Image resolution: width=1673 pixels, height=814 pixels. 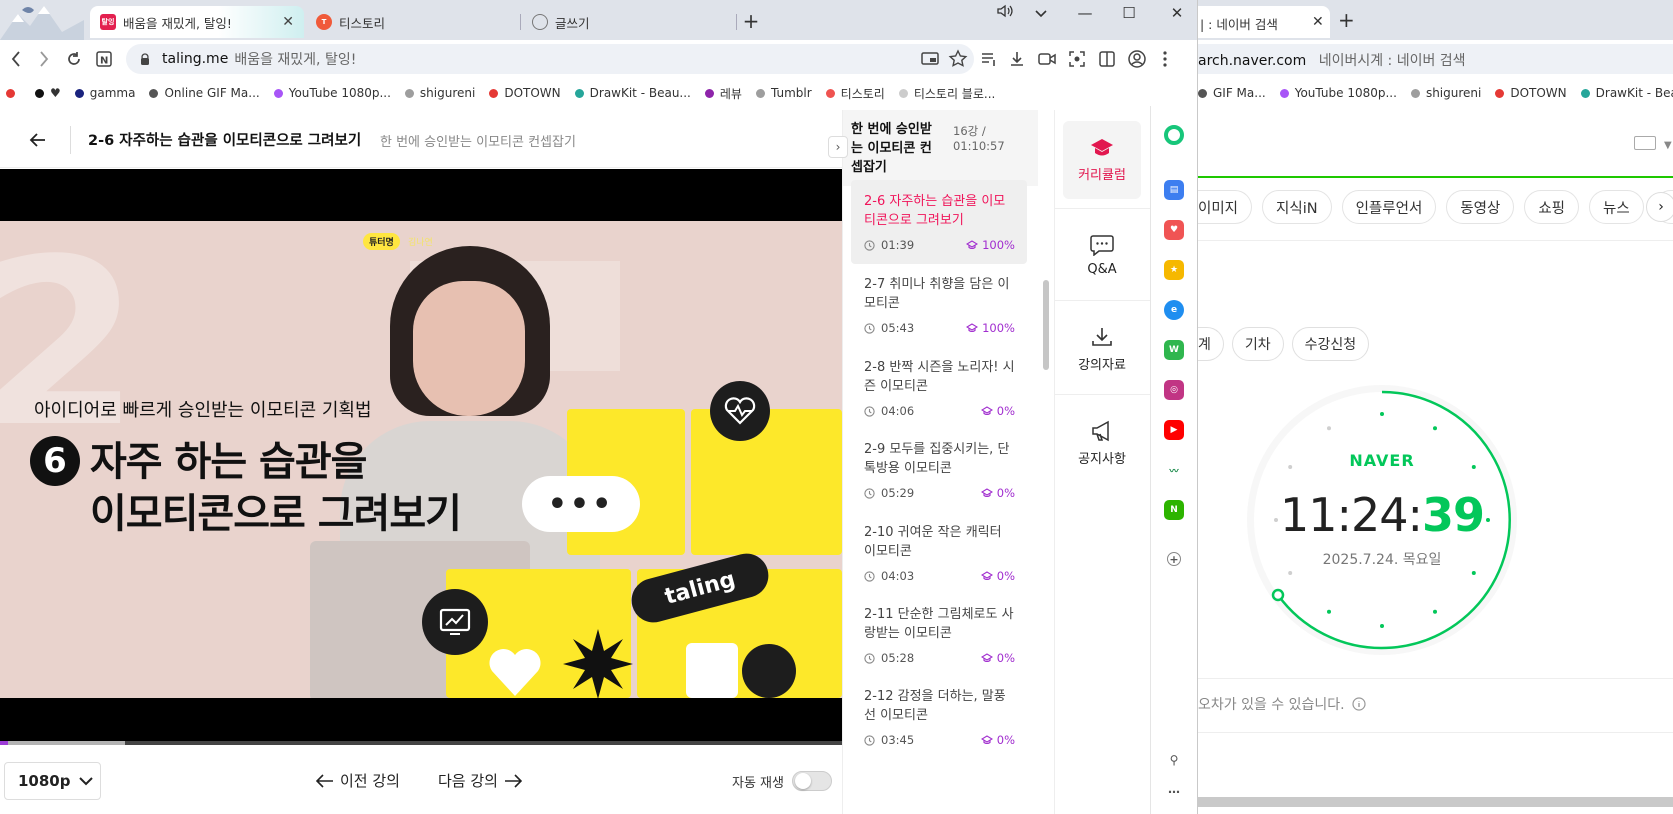 What do you see at coordinates (1174, 270) in the screenshot?
I see `favorites-app-icon: ★` at bounding box center [1174, 270].